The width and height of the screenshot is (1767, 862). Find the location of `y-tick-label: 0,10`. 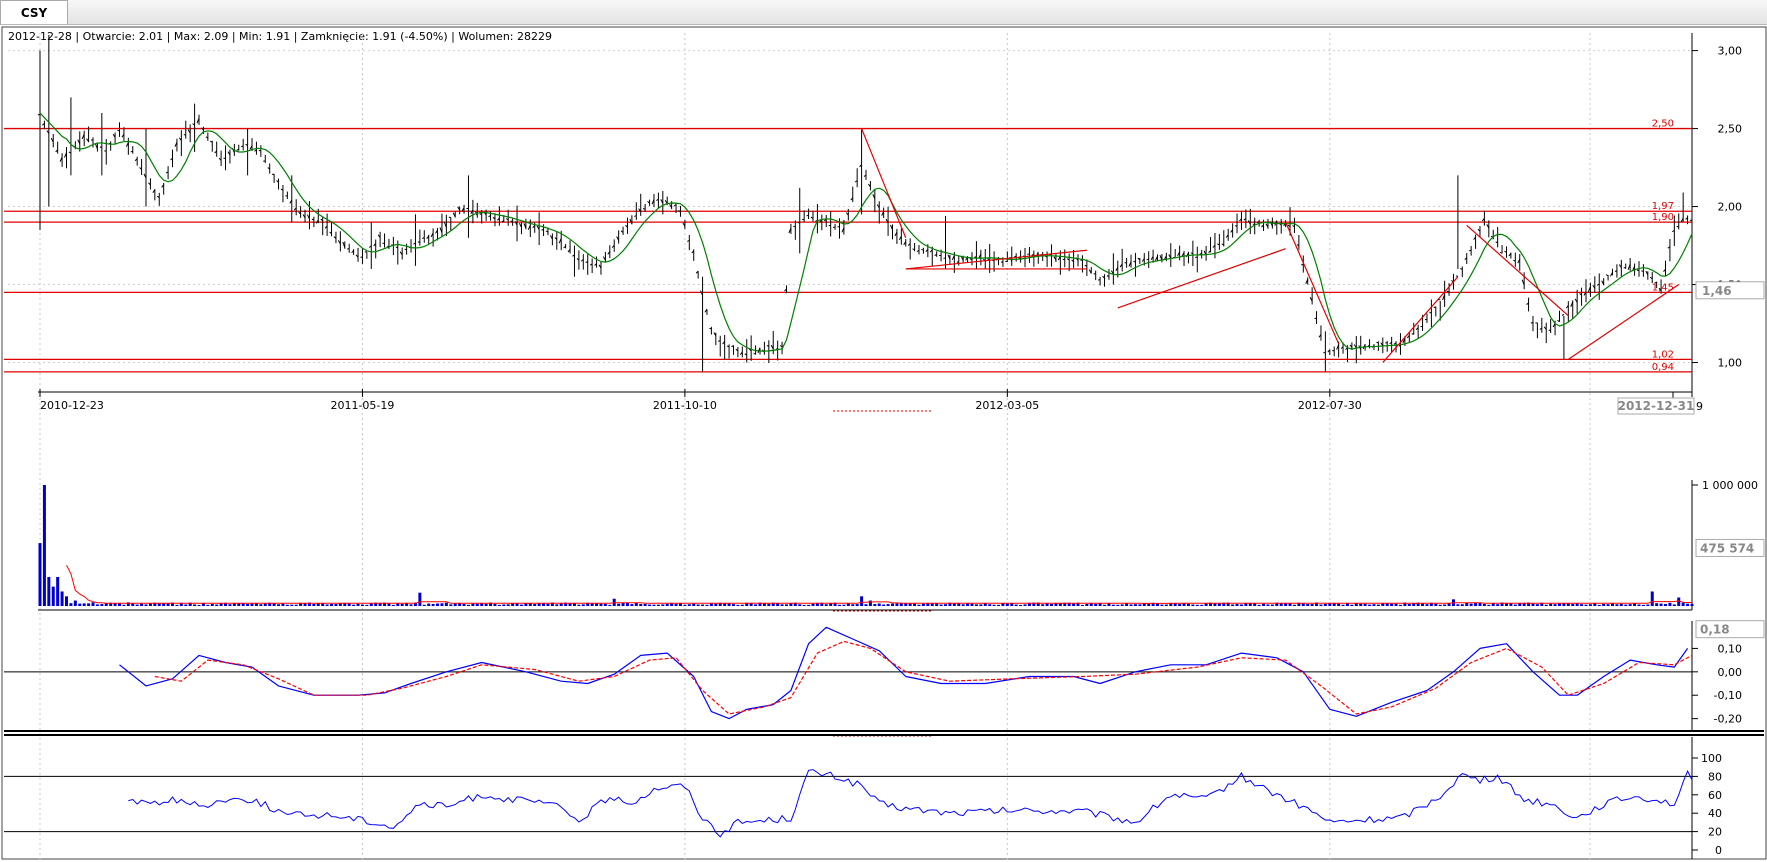

y-tick-label: 0,10 is located at coordinates (1730, 648).